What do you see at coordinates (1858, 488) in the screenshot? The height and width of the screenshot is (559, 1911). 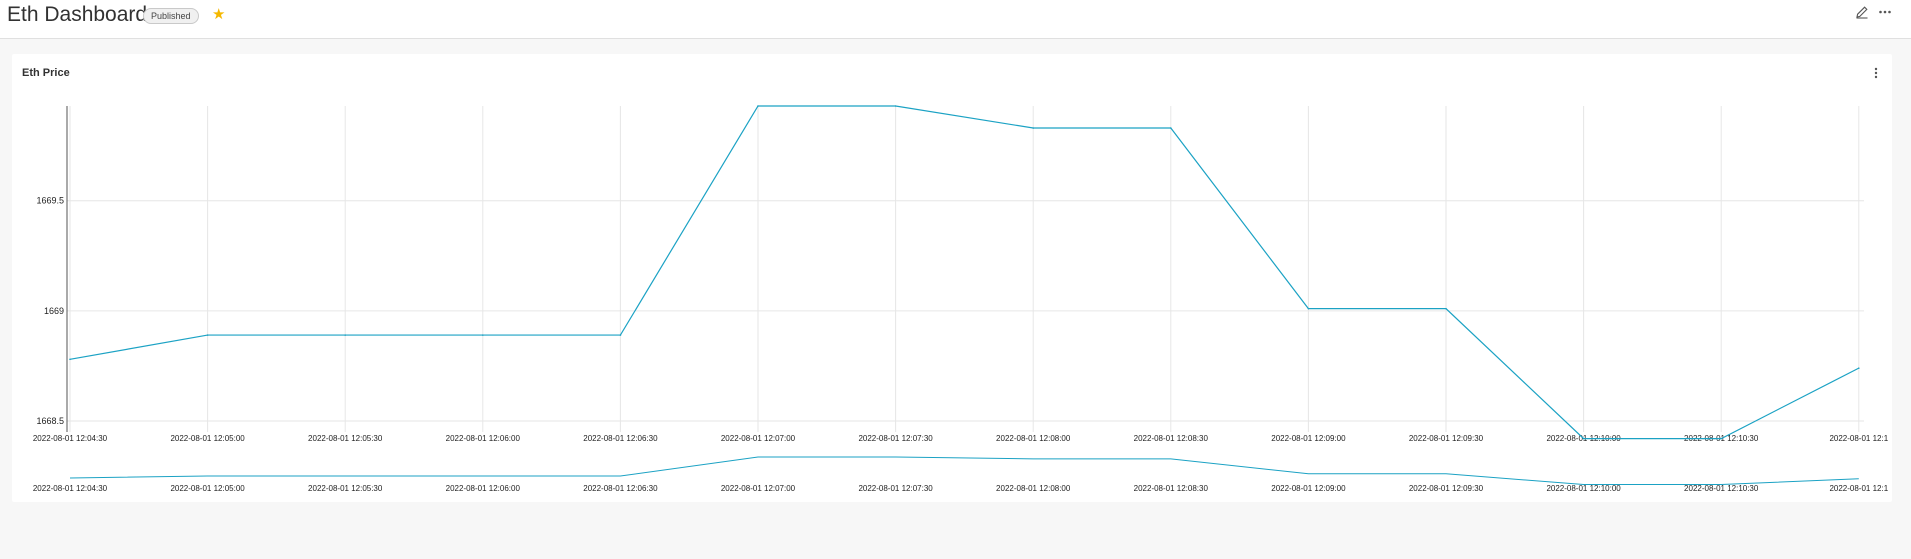 I see `overview-x-tick-label: 2022-08-01 12:1` at bounding box center [1858, 488].